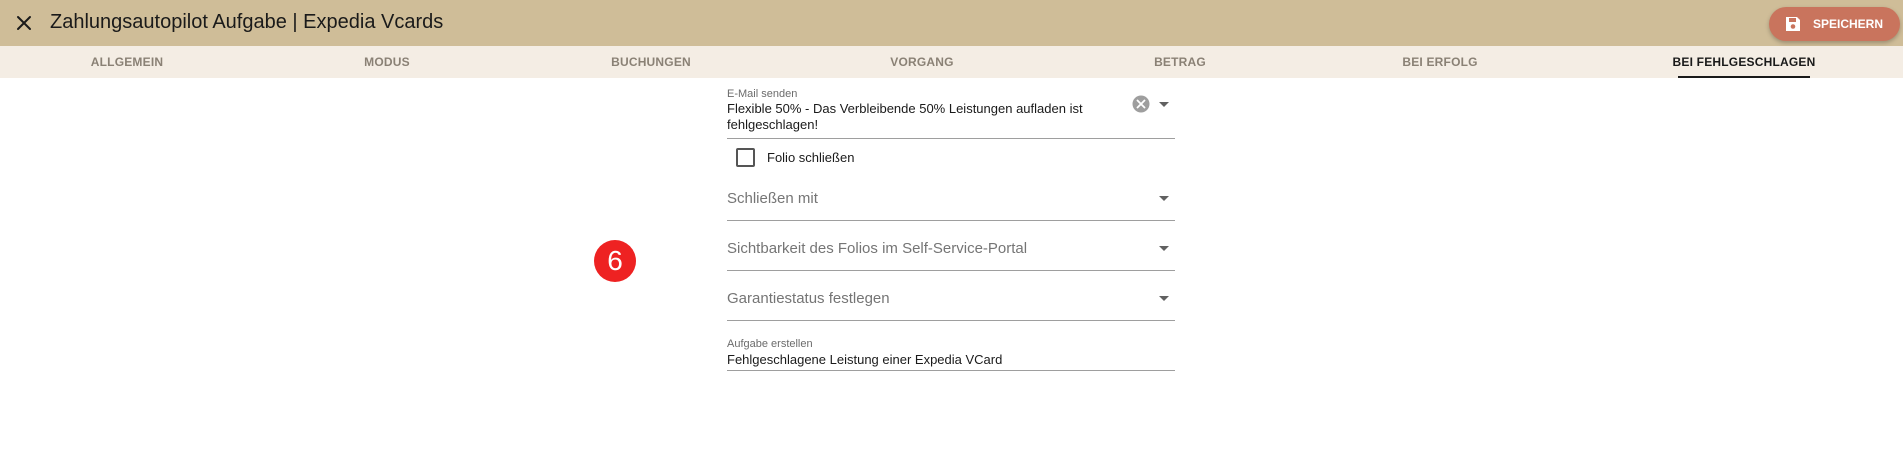  I want to click on step-number-badge: 6, so click(615, 261).